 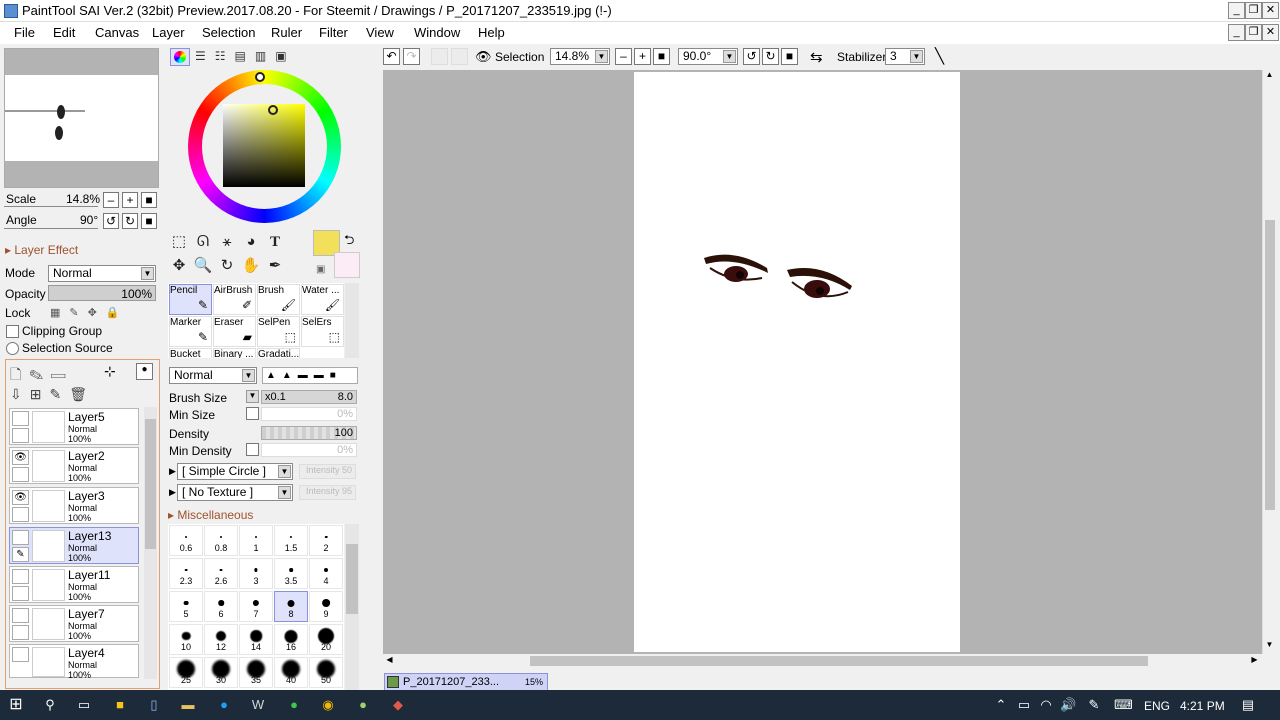 What do you see at coordinates (256, 672) in the screenshot?
I see `size-preset: 35` at bounding box center [256, 672].